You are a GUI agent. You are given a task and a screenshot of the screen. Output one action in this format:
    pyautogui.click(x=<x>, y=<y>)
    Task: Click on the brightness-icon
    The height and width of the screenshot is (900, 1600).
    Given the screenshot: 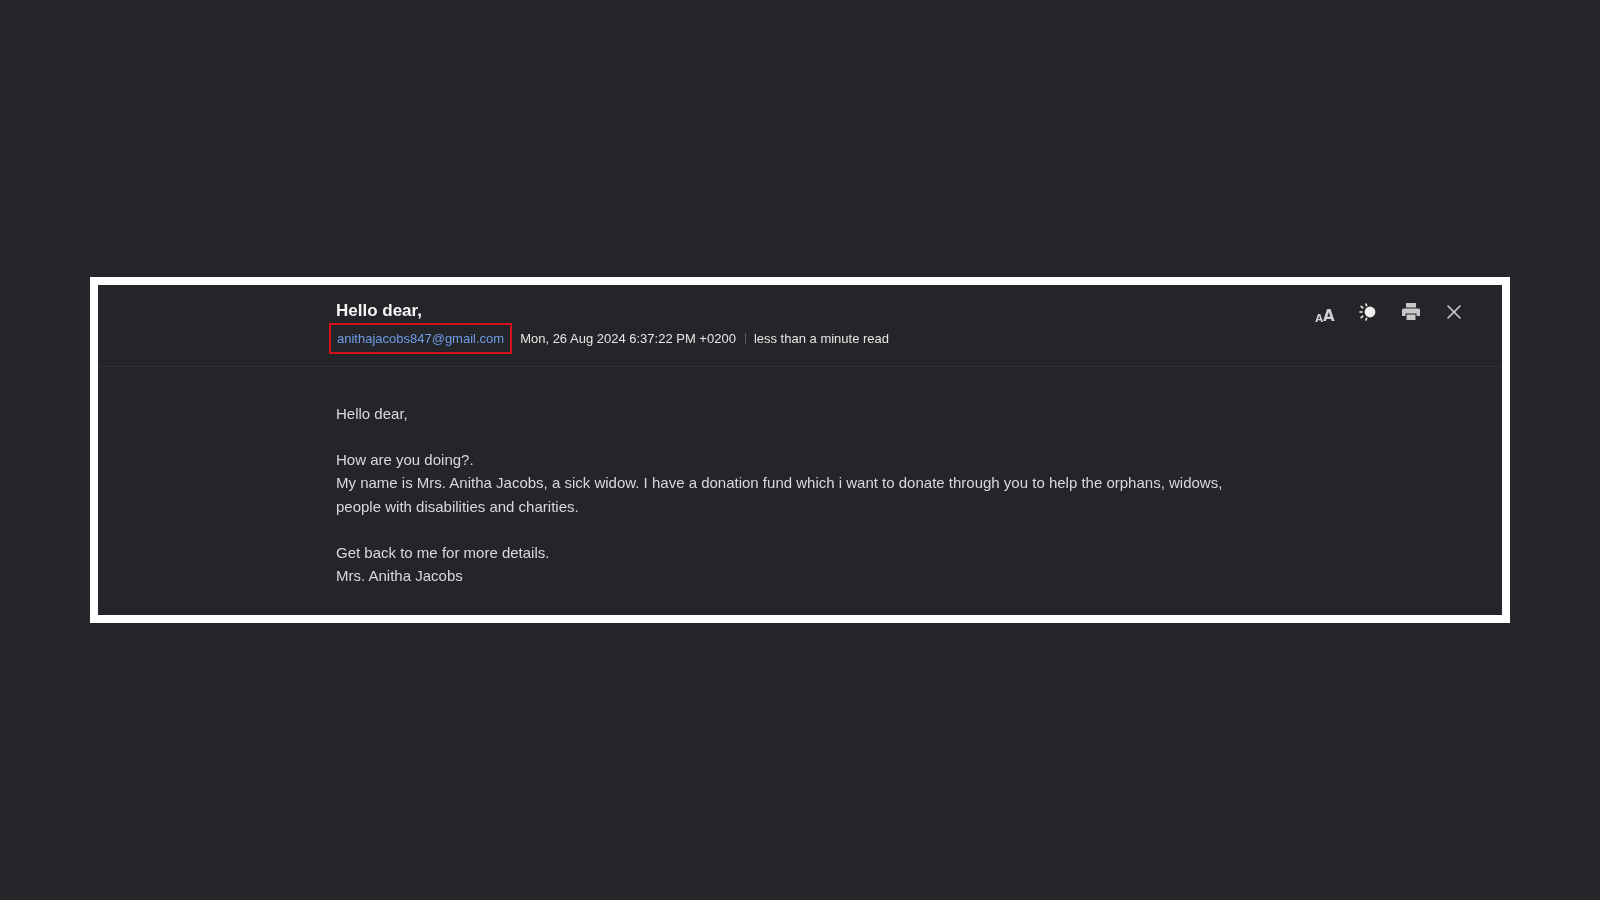 What is the action you would take?
    pyautogui.click(x=1368, y=311)
    